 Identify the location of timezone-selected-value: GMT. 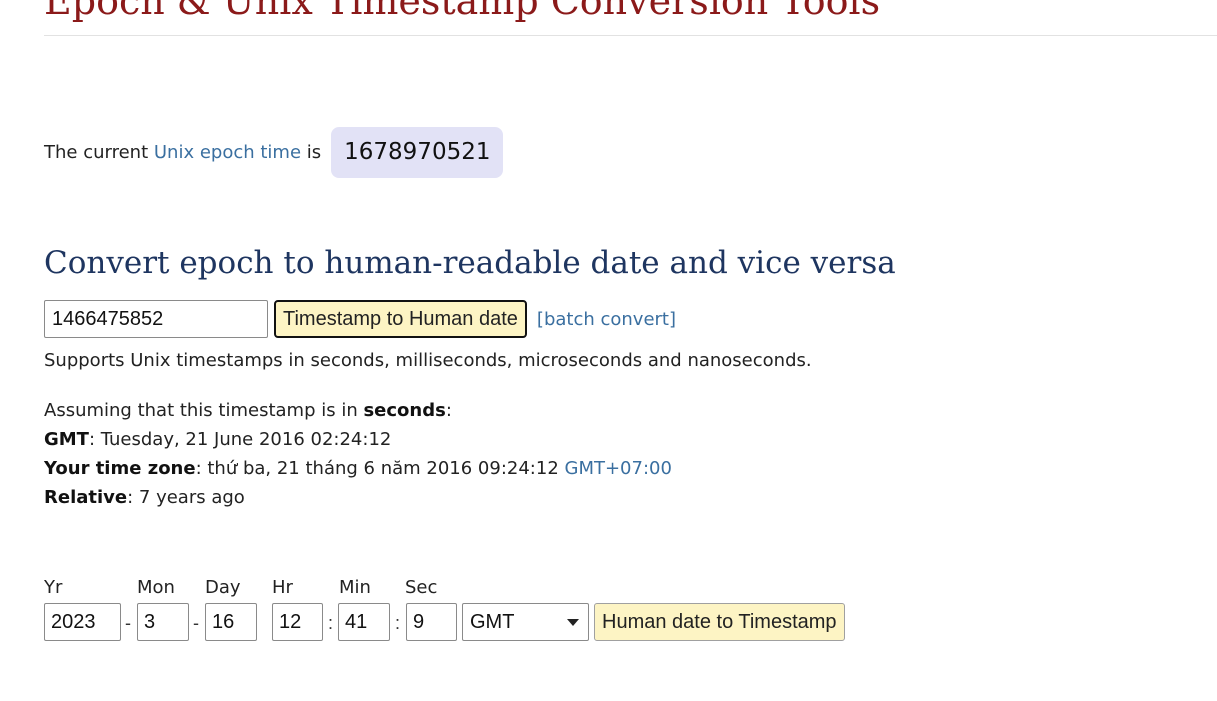
(492, 622).